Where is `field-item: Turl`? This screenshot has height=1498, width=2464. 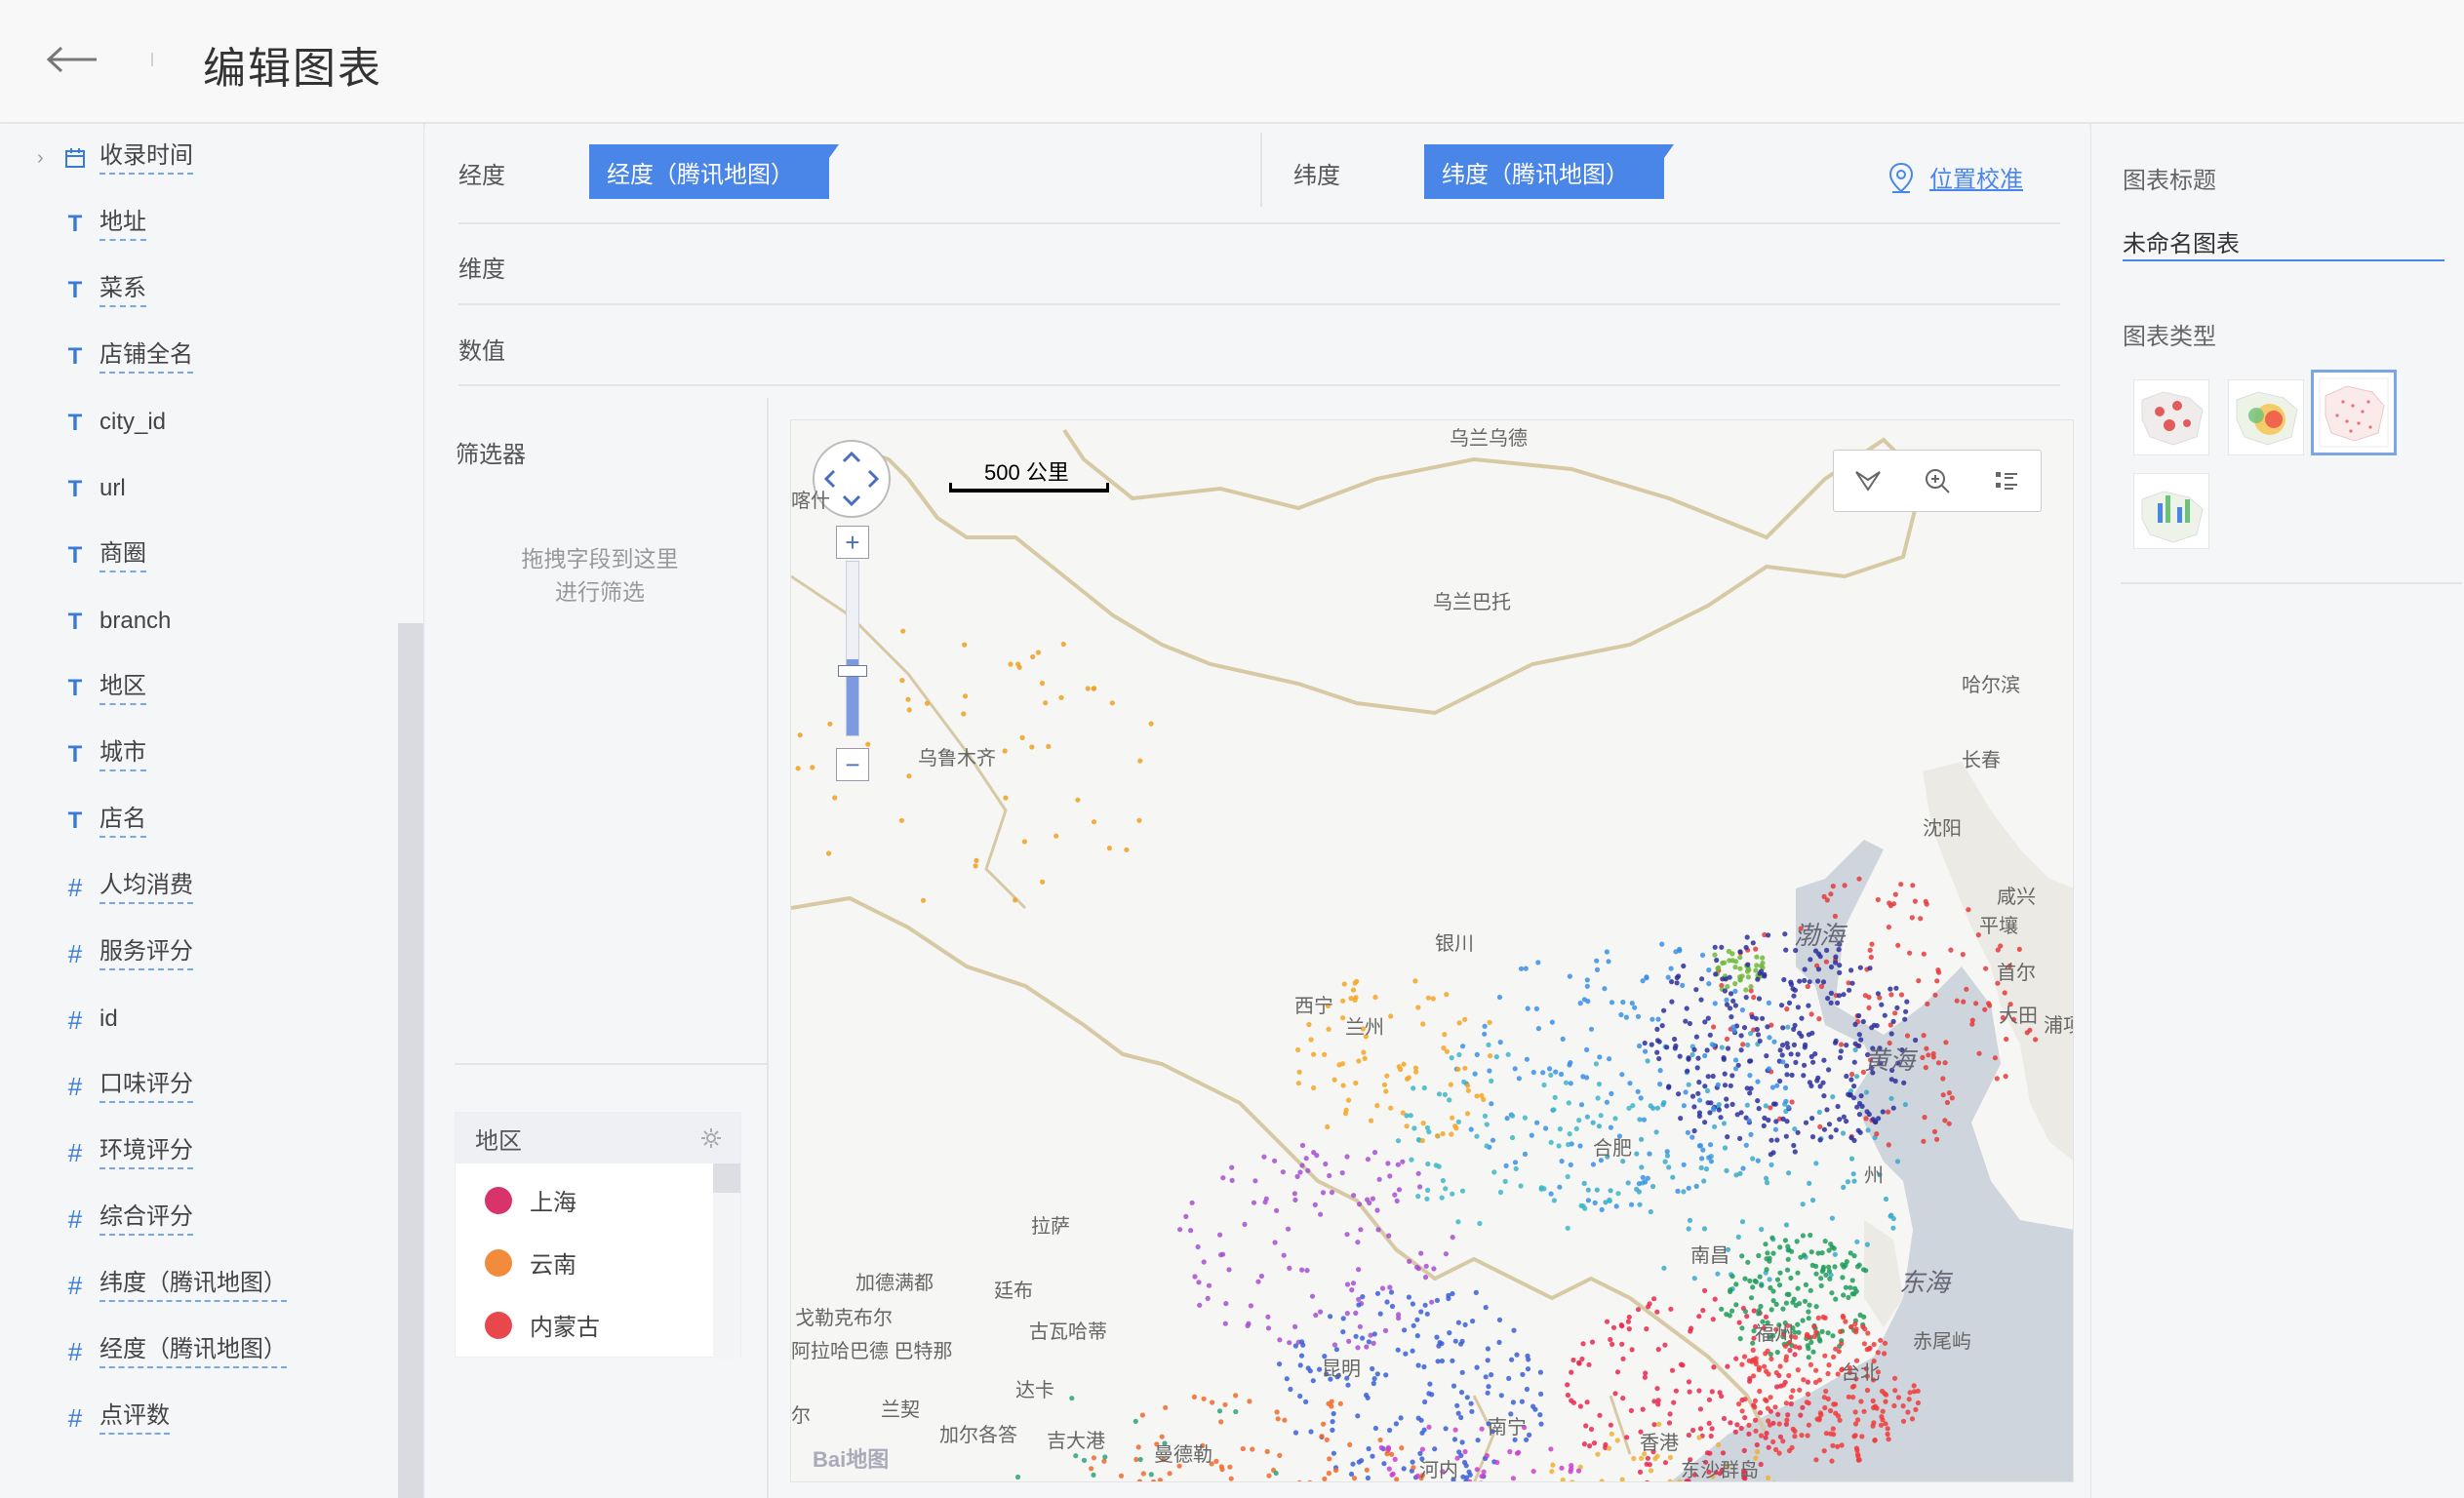
field-item: Turl is located at coordinates (195, 490).